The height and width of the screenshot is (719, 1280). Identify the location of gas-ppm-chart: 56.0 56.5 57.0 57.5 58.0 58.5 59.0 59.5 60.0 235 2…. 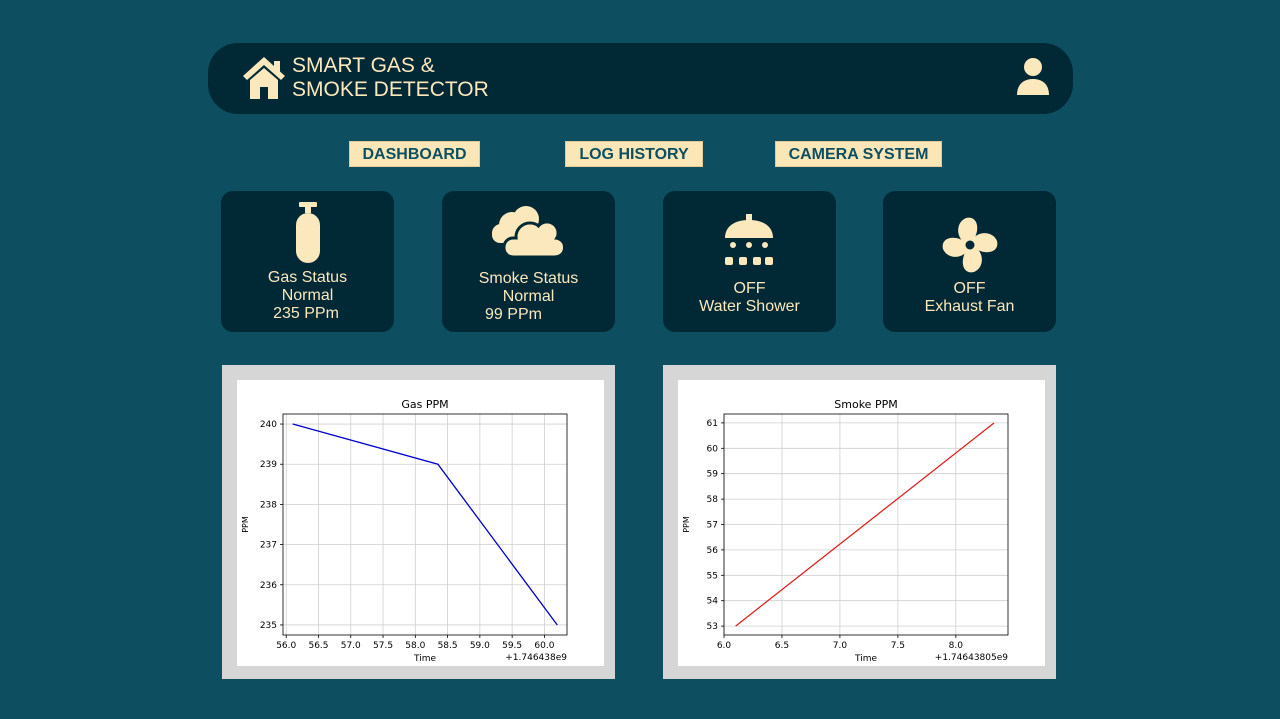
(404, 531).